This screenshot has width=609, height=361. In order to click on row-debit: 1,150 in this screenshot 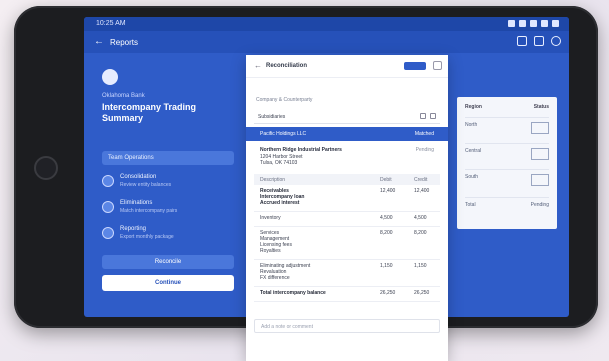, I will do `click(386, 266)`.